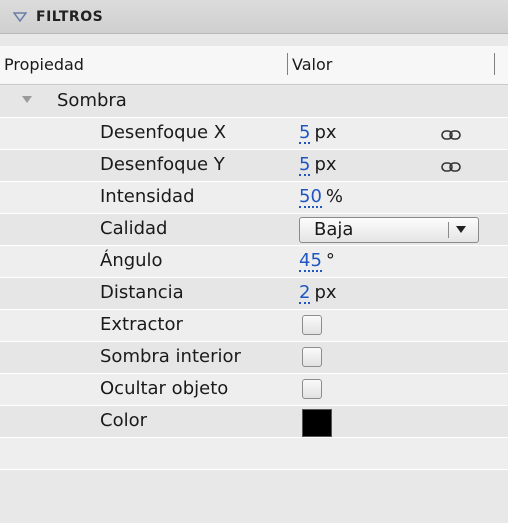  I want to click on column-header: Propiedad Valor, so click(254, 65).